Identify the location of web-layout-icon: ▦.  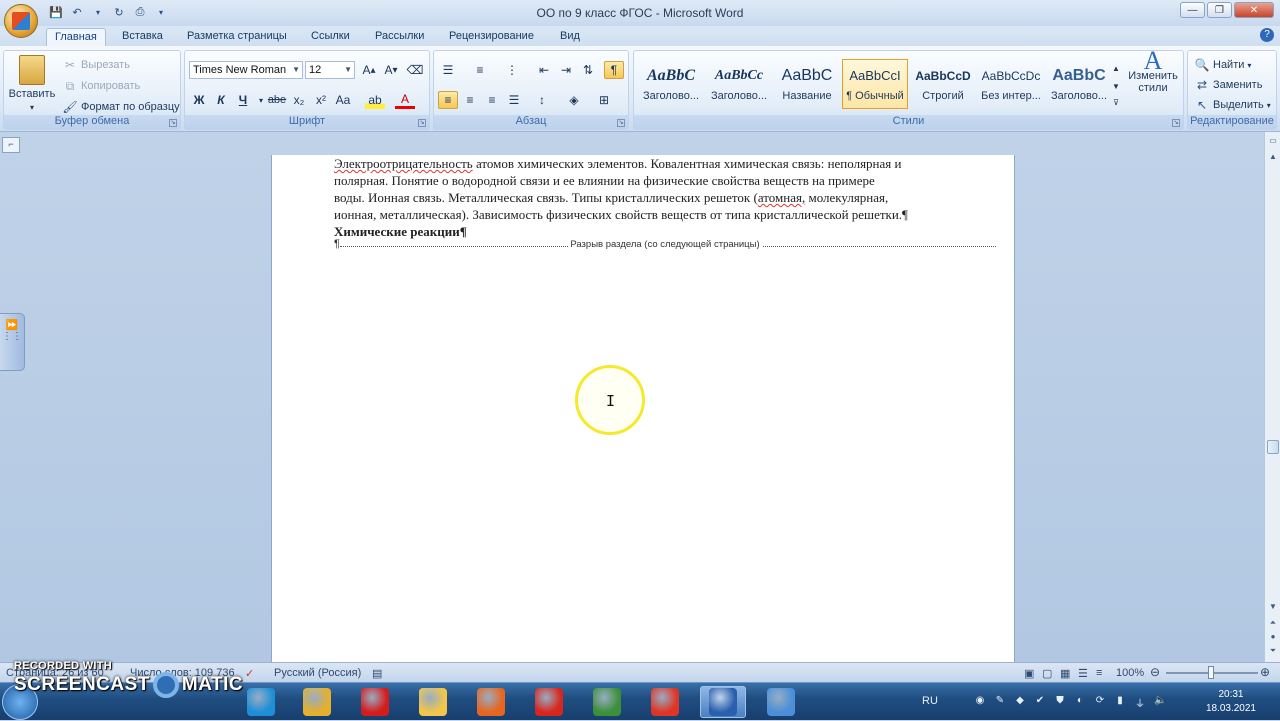
(1065, 673).